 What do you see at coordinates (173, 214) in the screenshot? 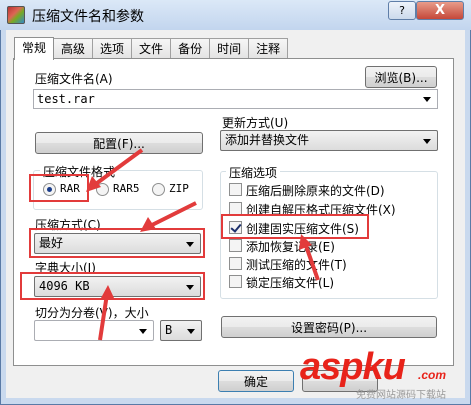
I see `annotation-arrow-method` at bounding box center [173, 214].